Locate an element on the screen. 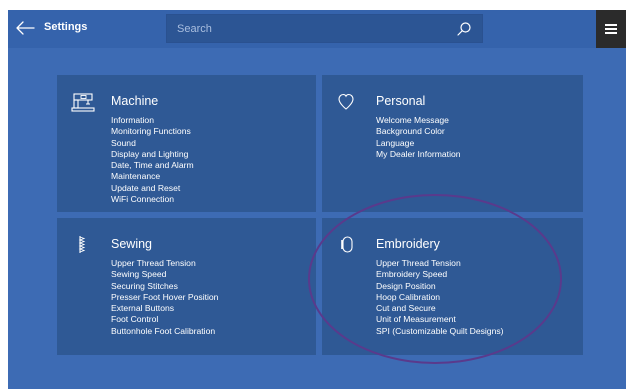 Image resolution: width=626 pixels, height=389 pixels. search-field: Search is located at coordinates (324, 28).